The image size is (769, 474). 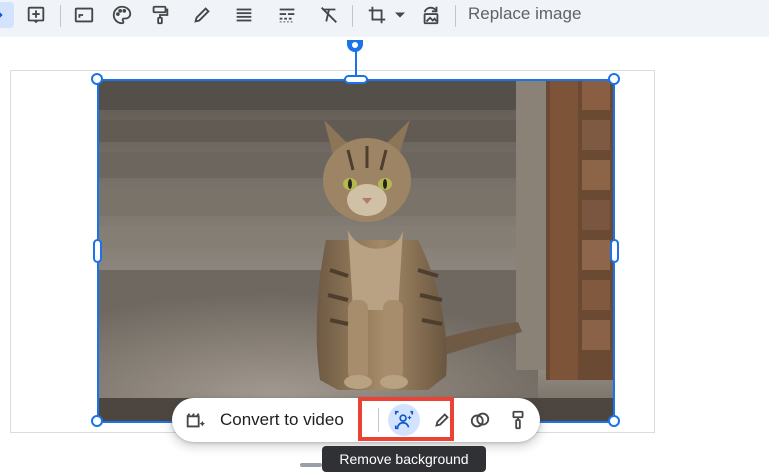 I want to click on resize-handle-top, so click(x=356, y=79).